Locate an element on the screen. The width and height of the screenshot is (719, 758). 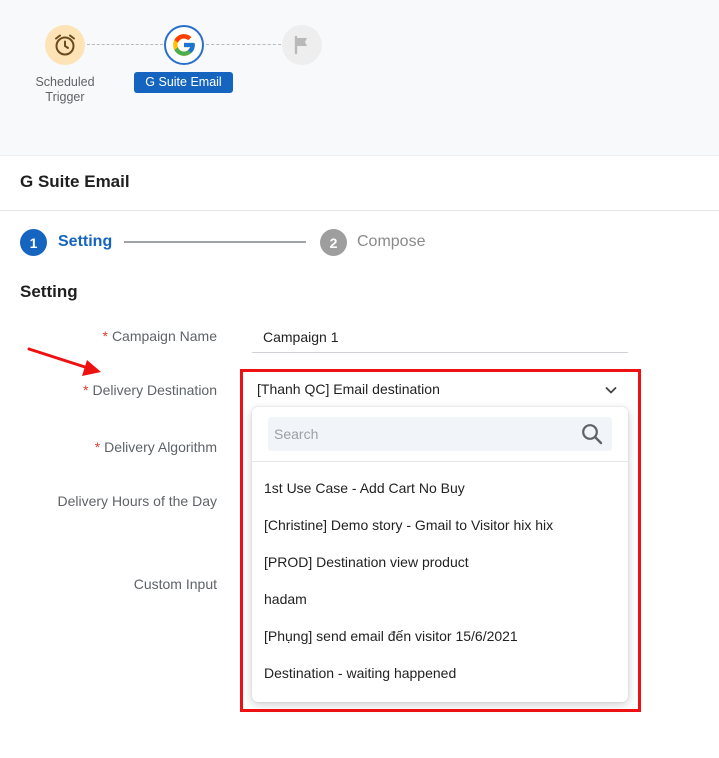
end-node is located at coordinates (302, 45).